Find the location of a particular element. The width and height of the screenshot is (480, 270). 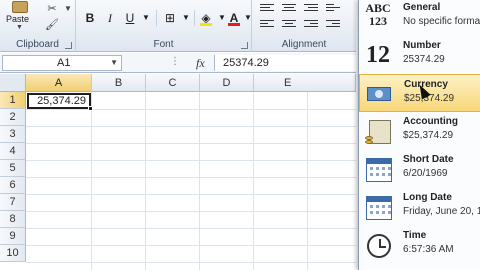

formula-bar: A1 ▼ ⋮ fx 25374.29 is located at coordinates (178, 63).